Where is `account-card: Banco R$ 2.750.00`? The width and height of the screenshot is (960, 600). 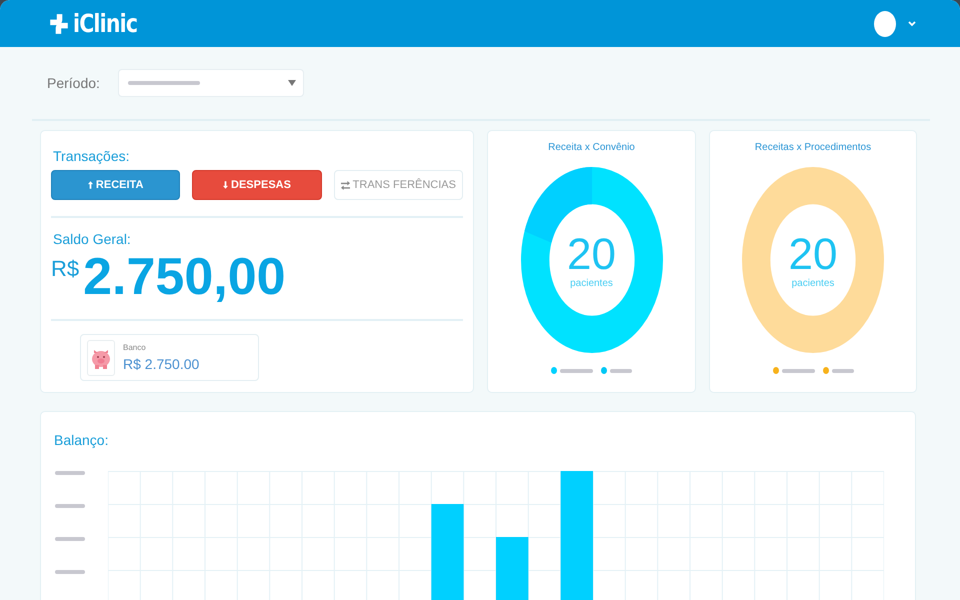 account-card: Banco R$ 2.750.00 is located at coordinates (169, 357).